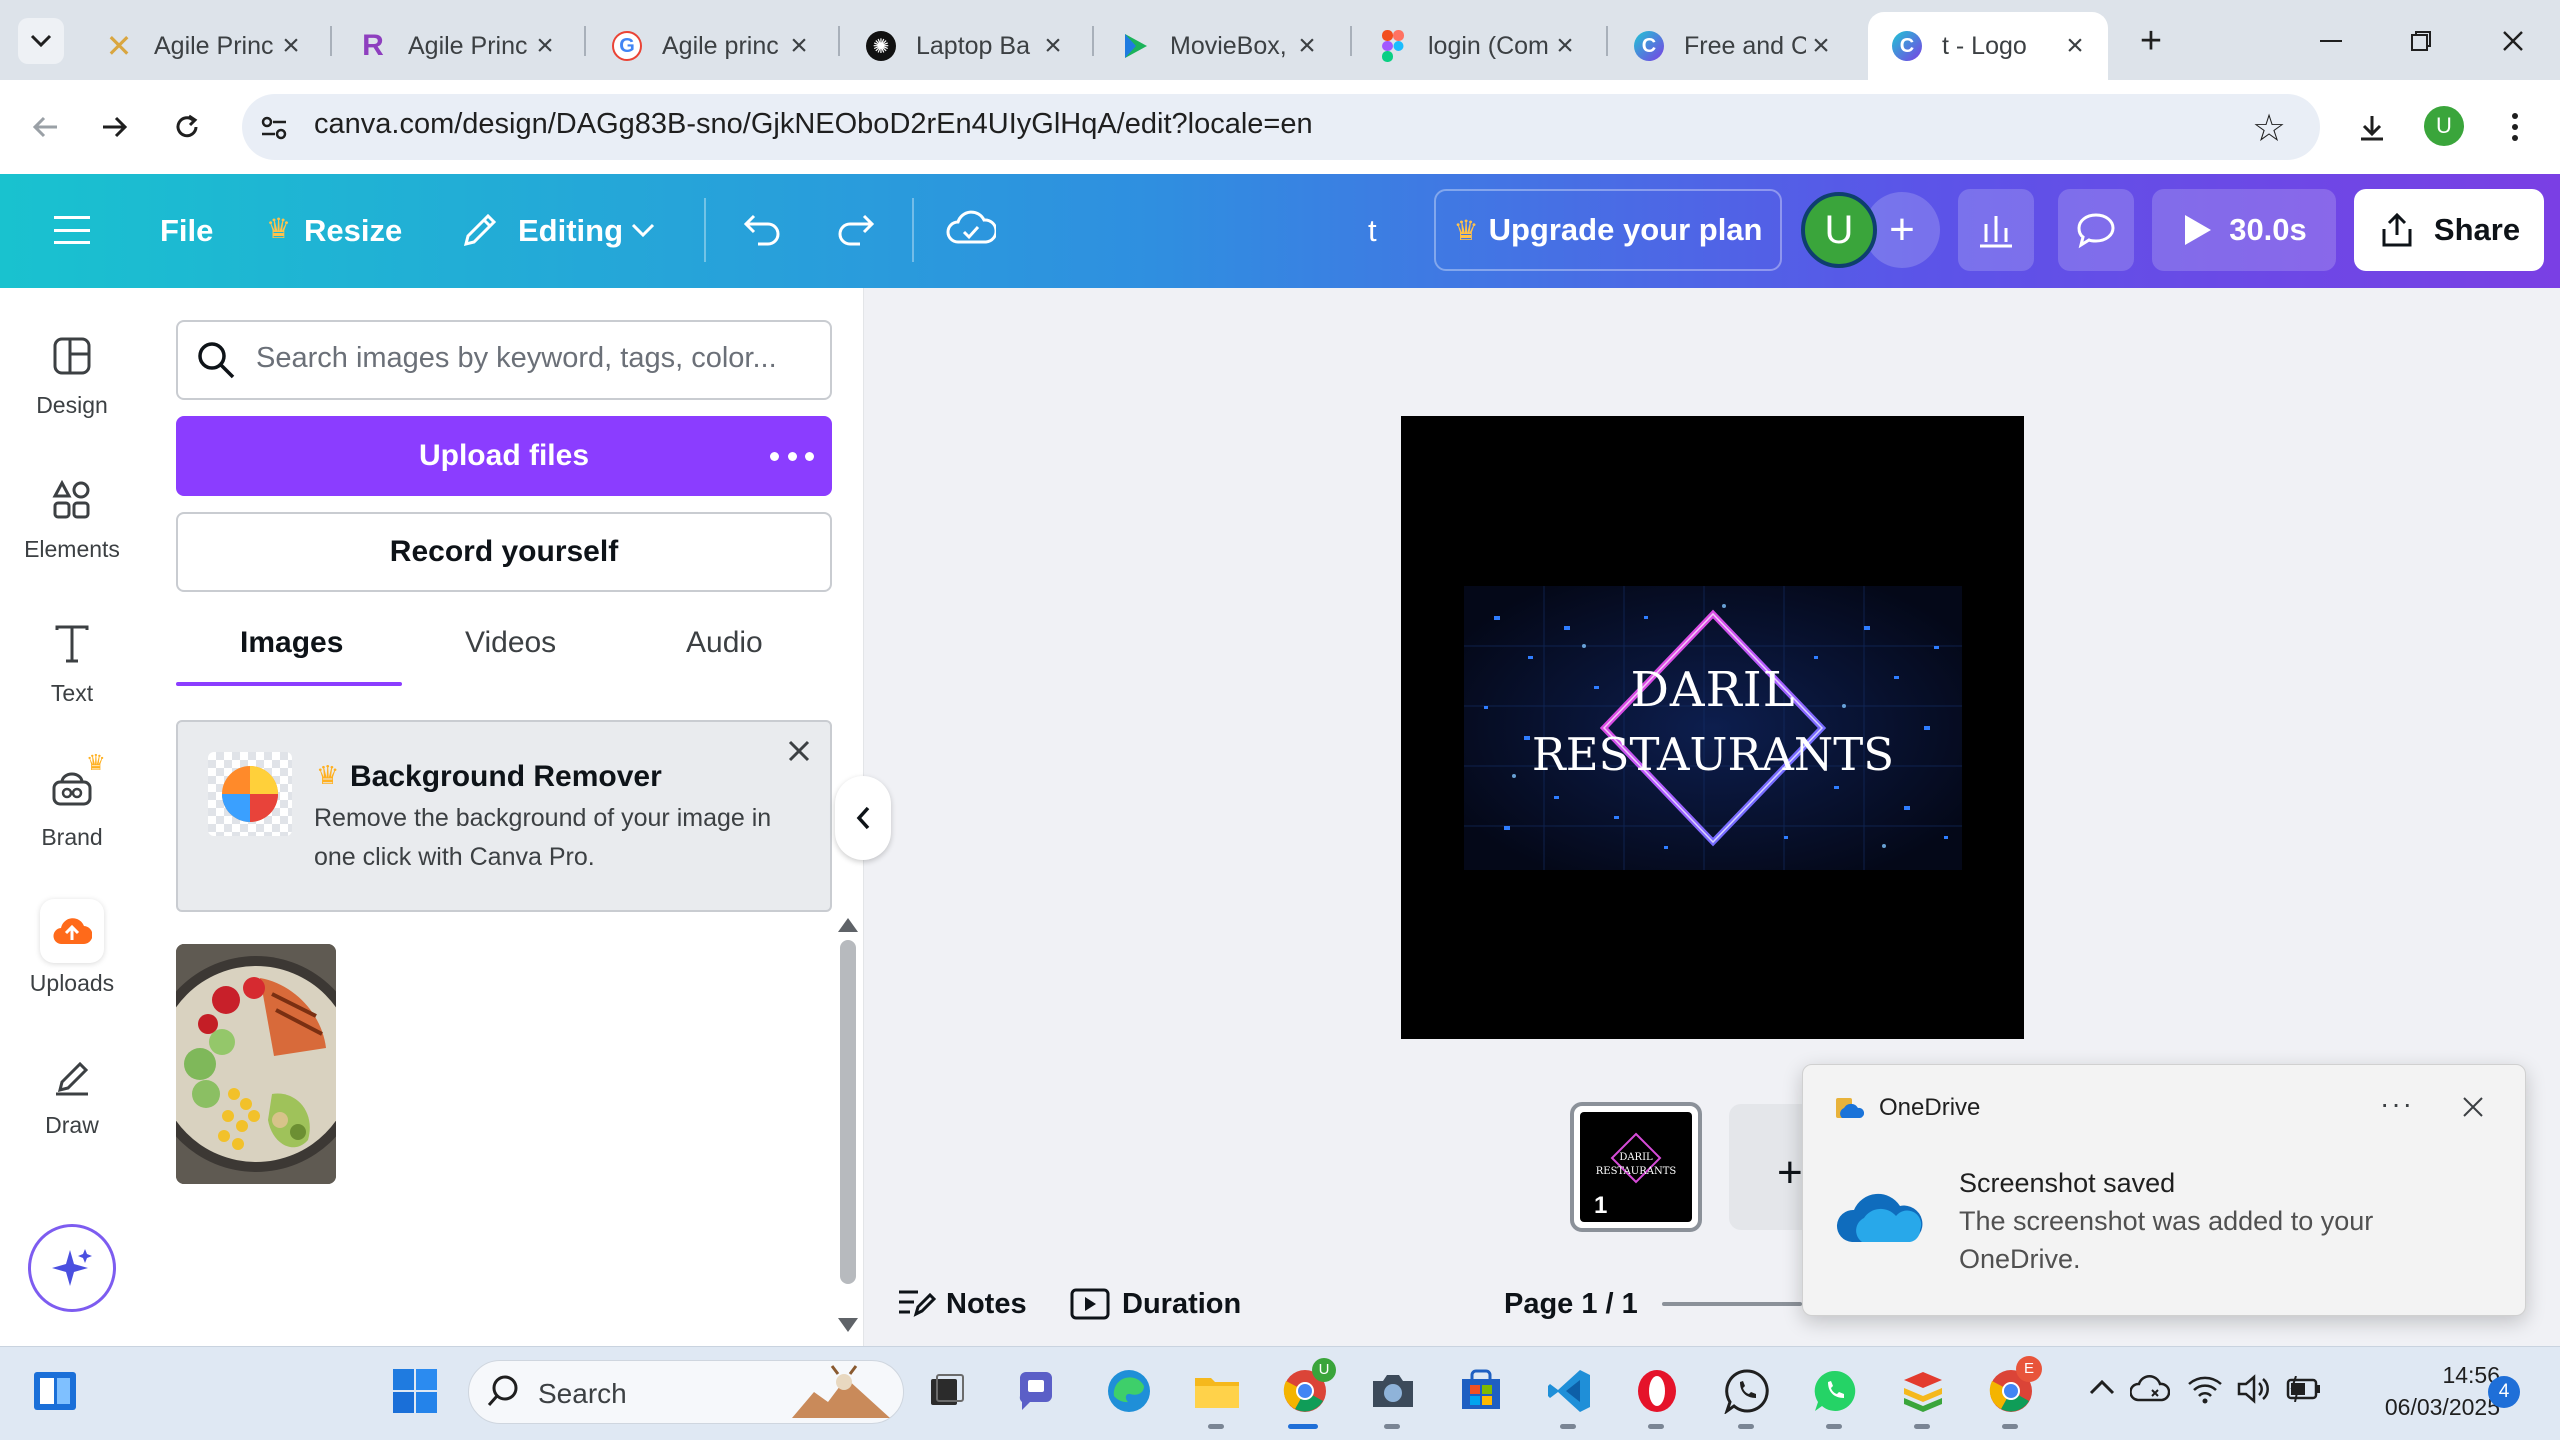  What do you see at coordinates (45, 127) in the screenshot?
I see `back-button` at bounding box center [45, 127].